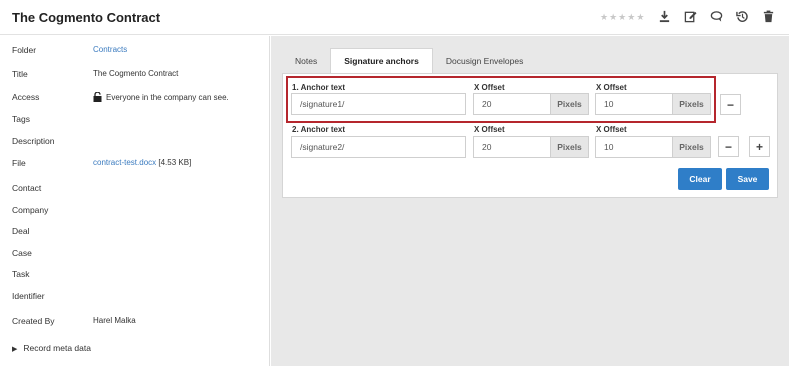 This screenshot has width=789, height=366. Describe the element at coordinates (700, 179) in the screenshot. I see `clear-button: Clear` at that location.